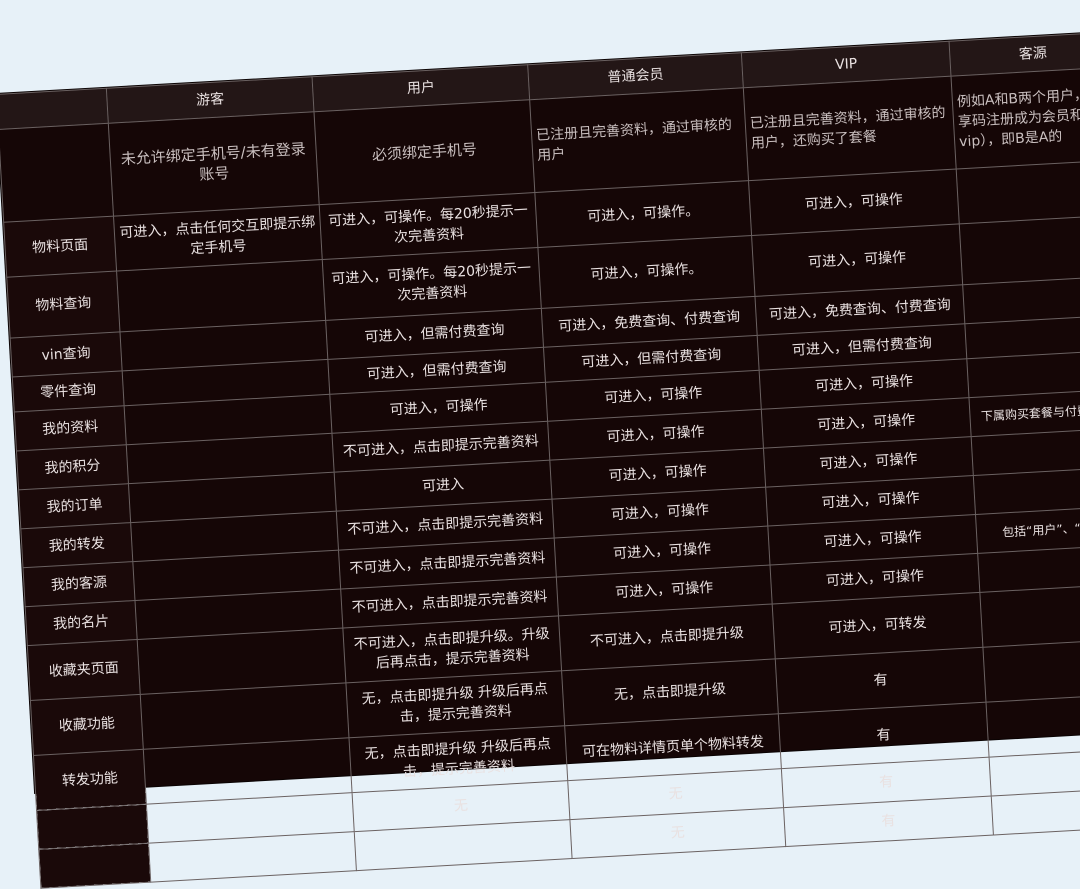 The width and height of the screenshot is (1080, 889). What do you see at coordinates (60, 247) in the screenshot?
I see `row-label: 物料页面` at bounding box center [60, 247].